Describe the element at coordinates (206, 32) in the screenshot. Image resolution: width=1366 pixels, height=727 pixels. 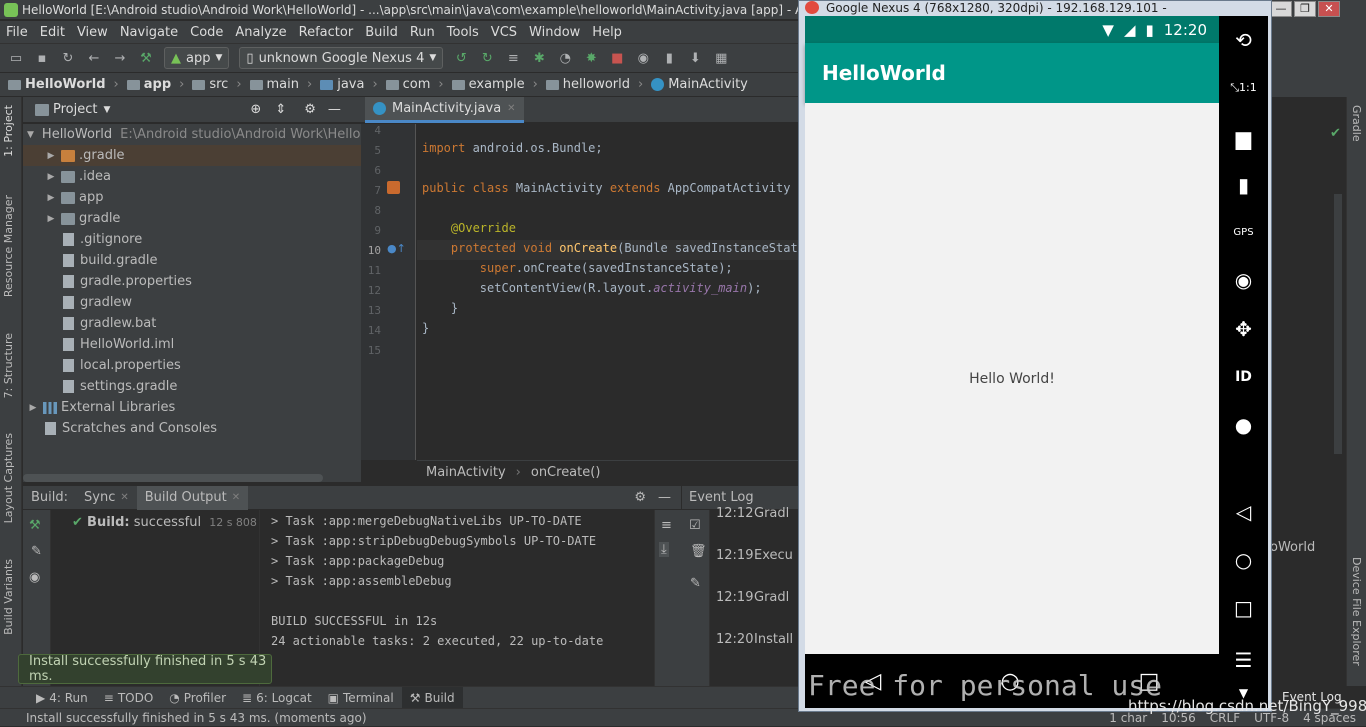
I see `menu-code: Code` at that location.